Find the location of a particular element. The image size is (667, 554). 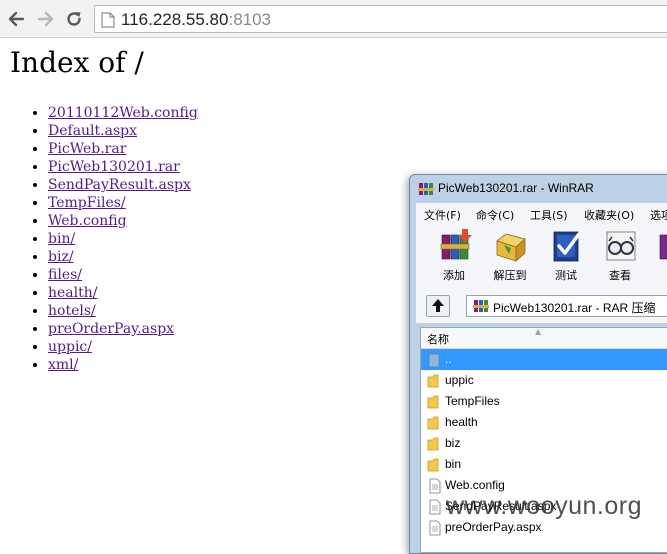

rar-file-icon is located at coordinates (481, 306).